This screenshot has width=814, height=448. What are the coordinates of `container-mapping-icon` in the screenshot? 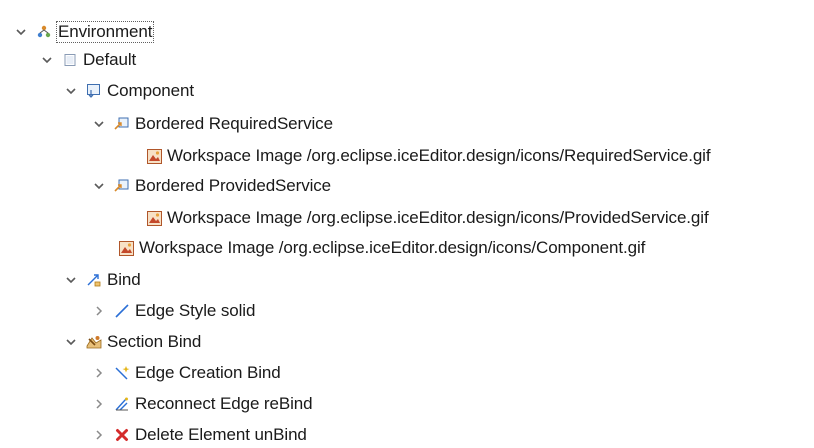 It's located at (94, 91).